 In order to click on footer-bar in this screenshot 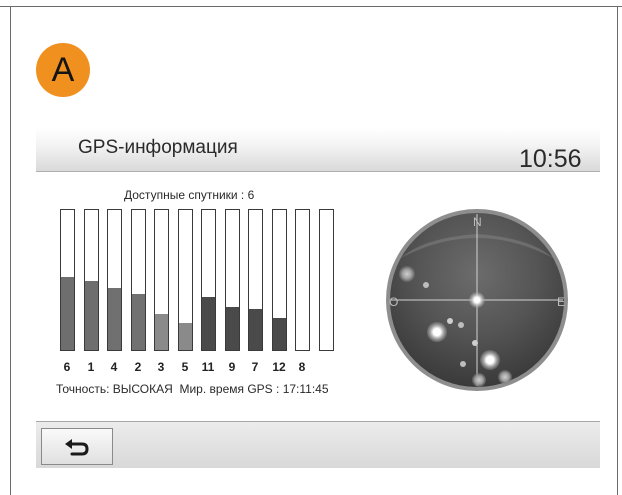, I will do `click(318, 445)`.